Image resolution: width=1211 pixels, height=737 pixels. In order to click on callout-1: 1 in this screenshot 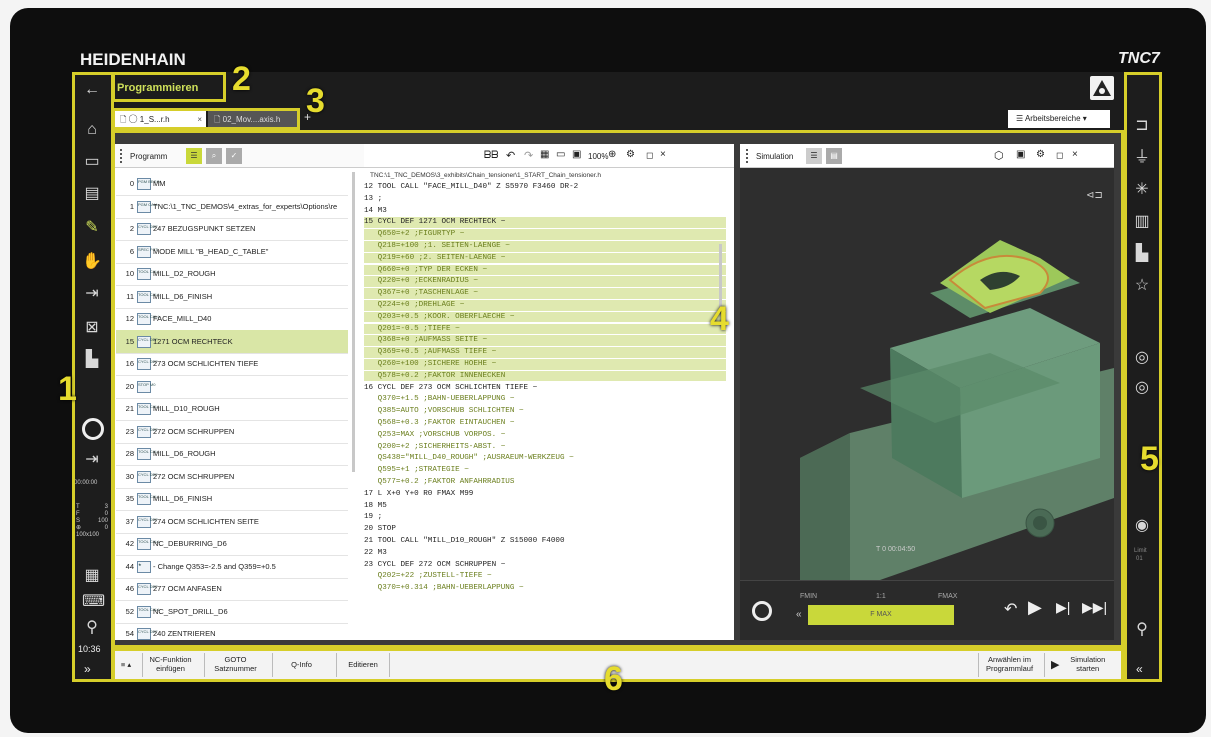, I will do `click(67, 389)`.